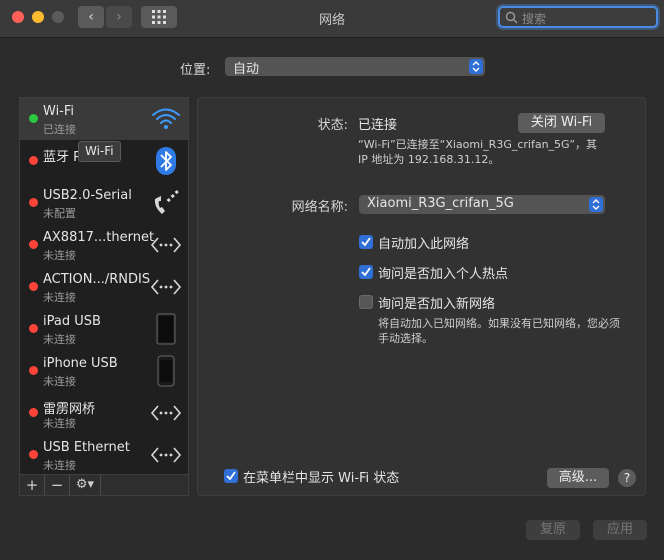 The height and width of the screenshot is (560, 664). Describe the element at coordinates (80, 363) in the screenshot. I see `service-name: iPhone USB` at that location.